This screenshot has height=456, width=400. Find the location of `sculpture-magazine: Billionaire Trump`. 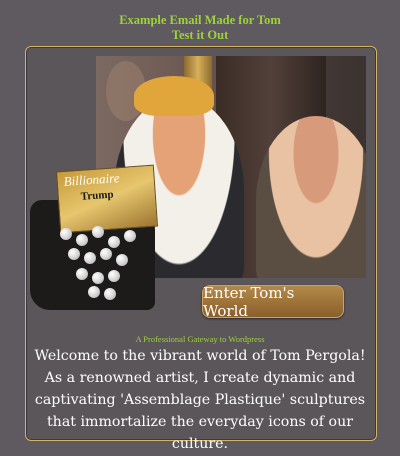

sculpture-magazine: Billionaire Trump is located at coordinates (107, 199).